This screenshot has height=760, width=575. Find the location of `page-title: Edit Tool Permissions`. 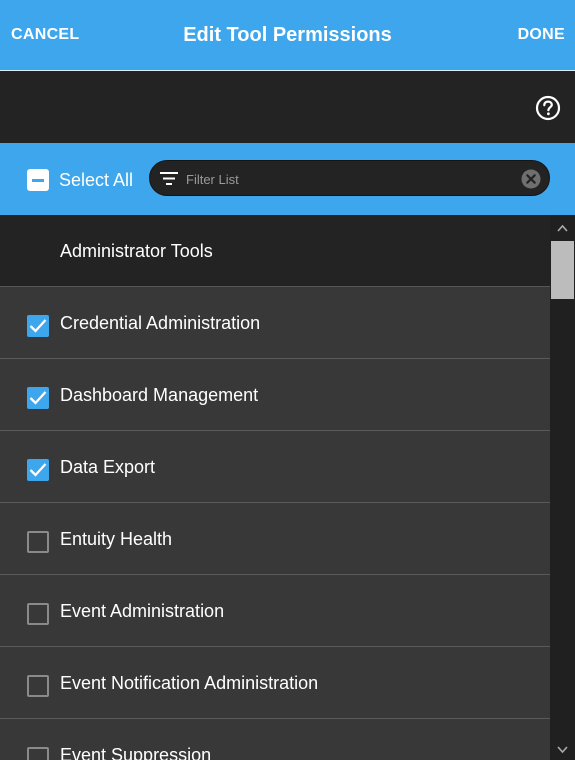

page-title: Edit Tool Permissions is located at coordinates (287, 35).